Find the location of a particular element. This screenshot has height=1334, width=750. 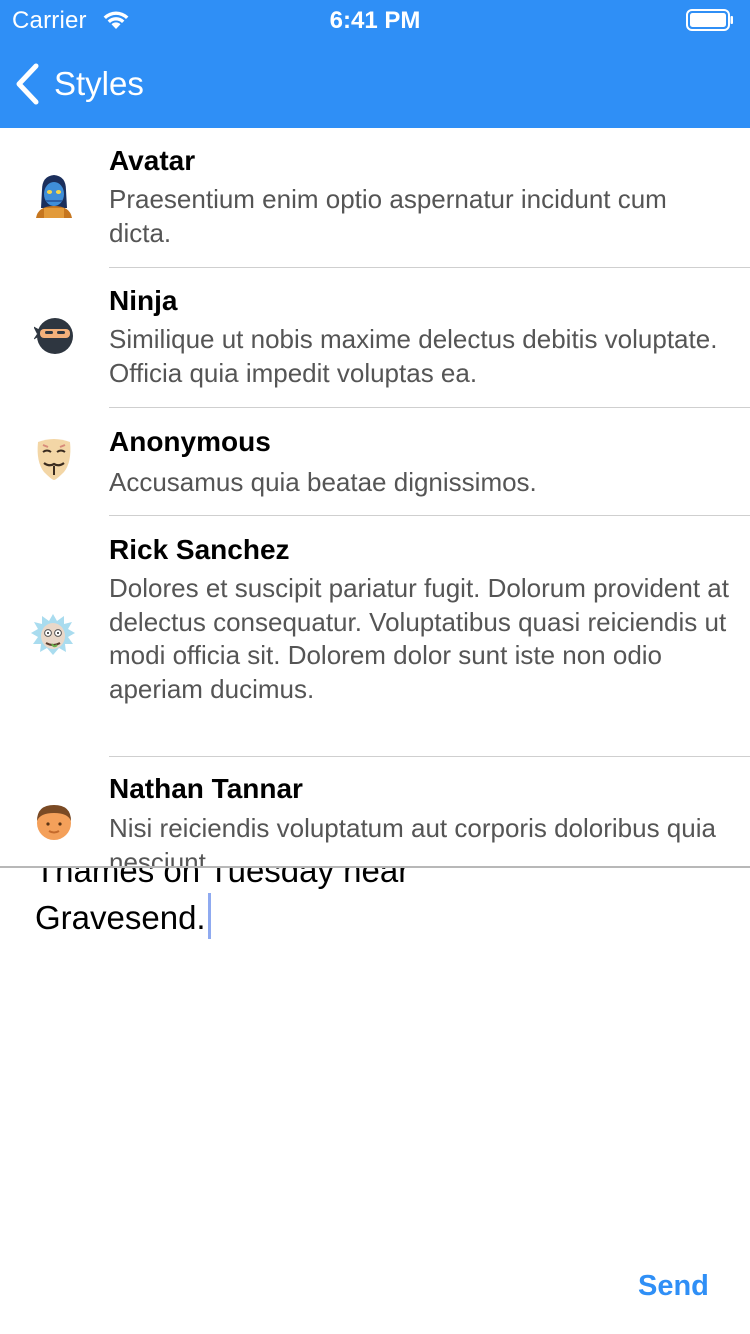

avatar-icon is located at coordinates (54, 196).